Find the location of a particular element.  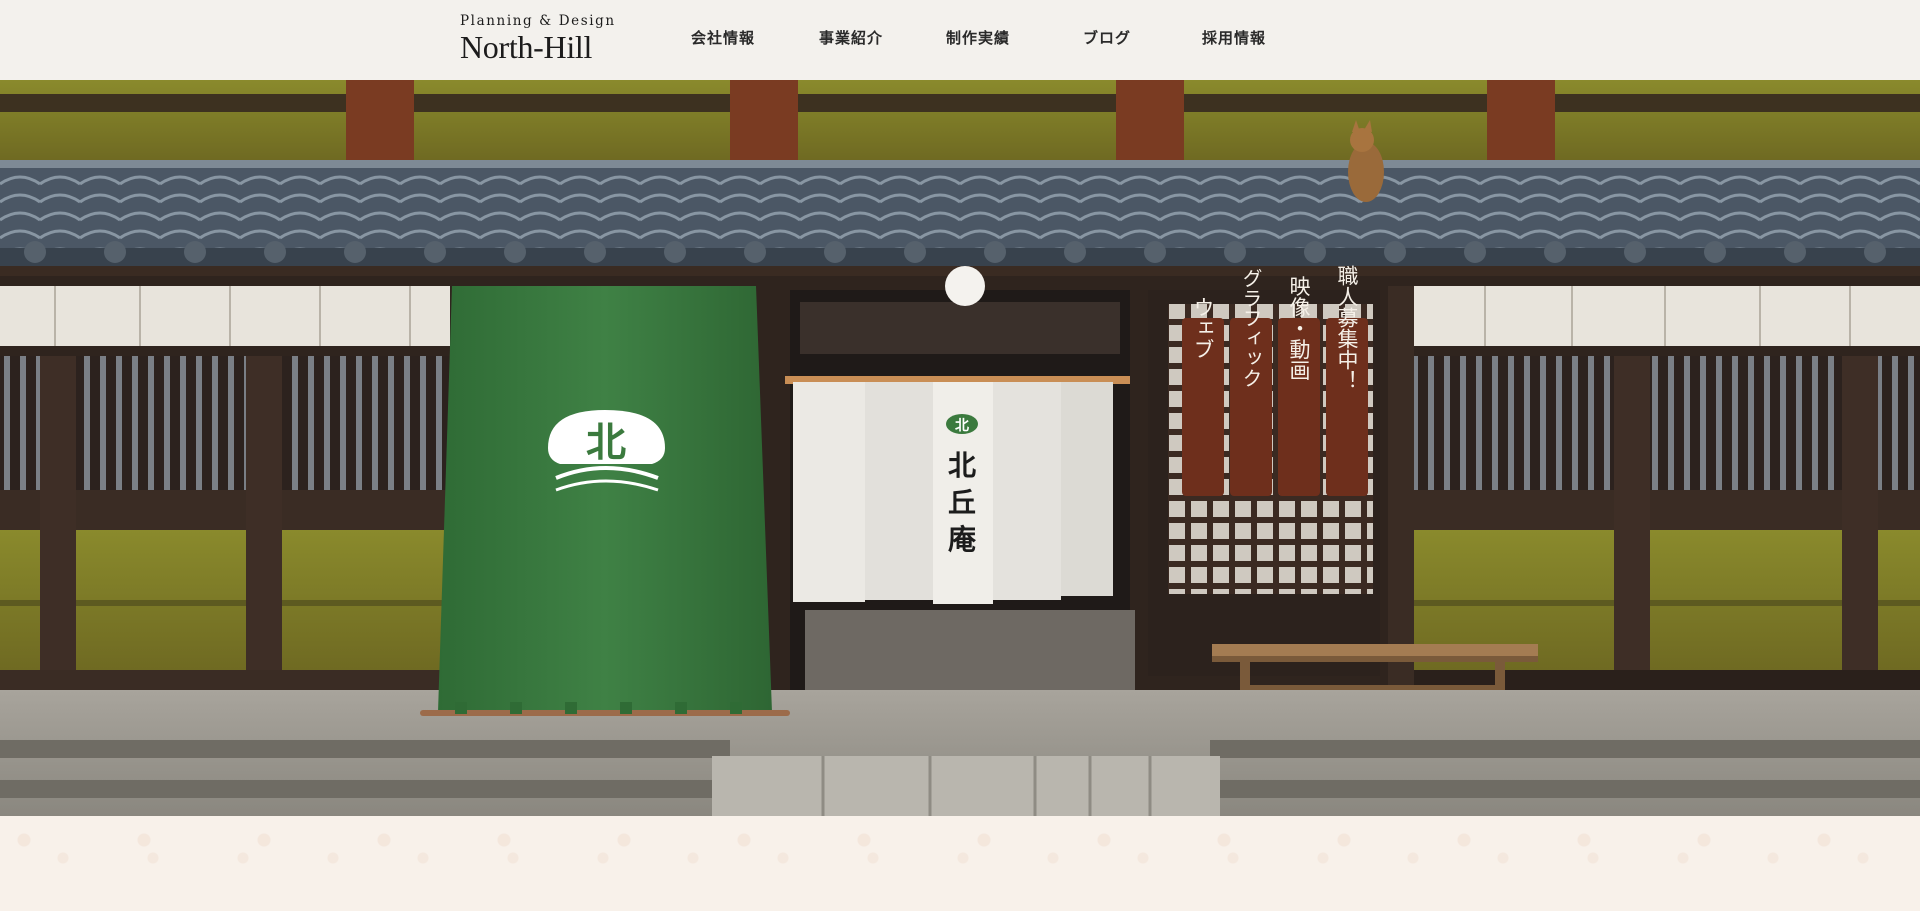

noren-emblem-char: 北 is located at coordinates (962, 426).